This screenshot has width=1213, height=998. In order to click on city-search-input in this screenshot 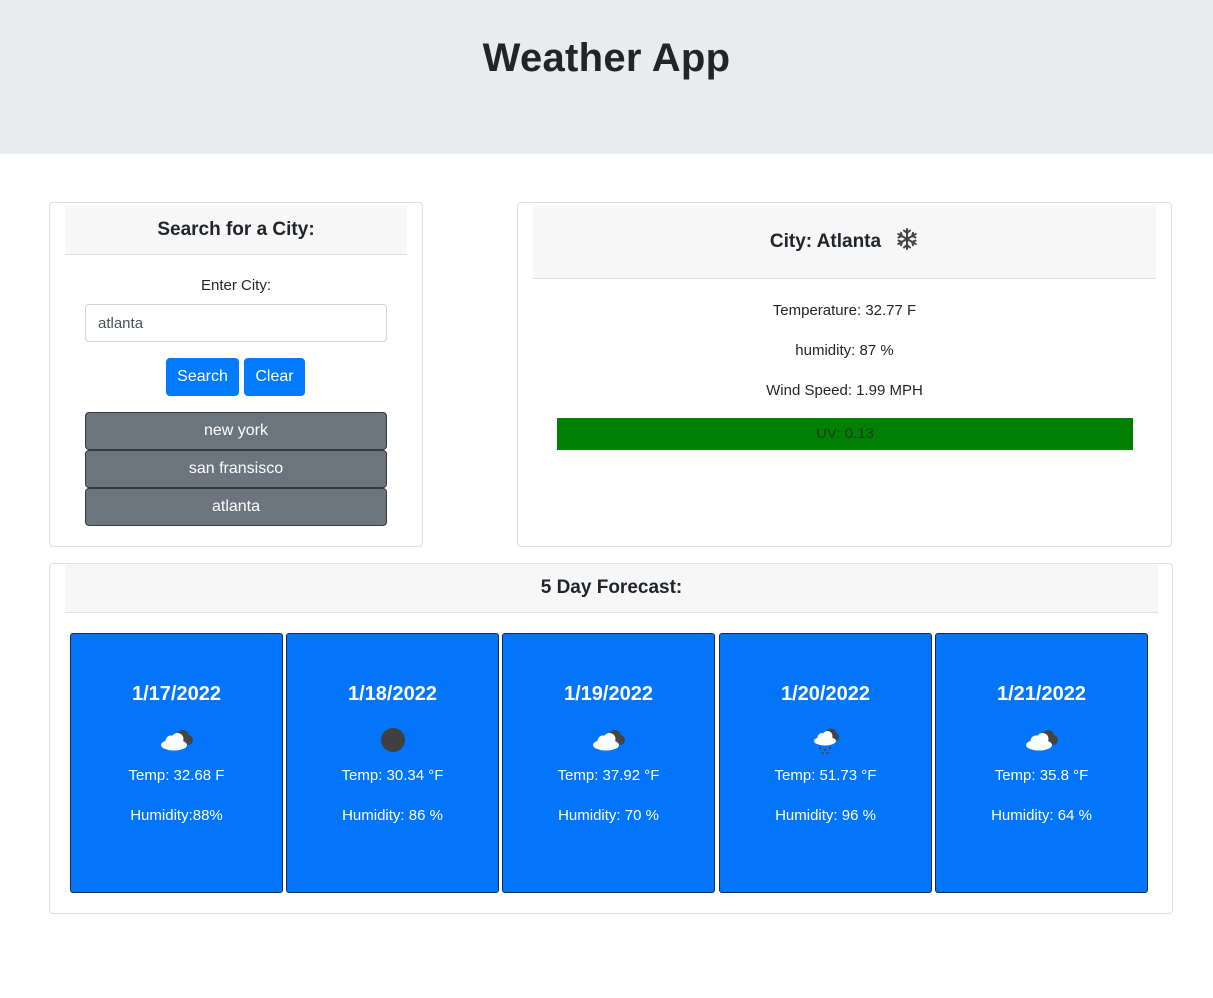, I will do `click(236, 323)`.